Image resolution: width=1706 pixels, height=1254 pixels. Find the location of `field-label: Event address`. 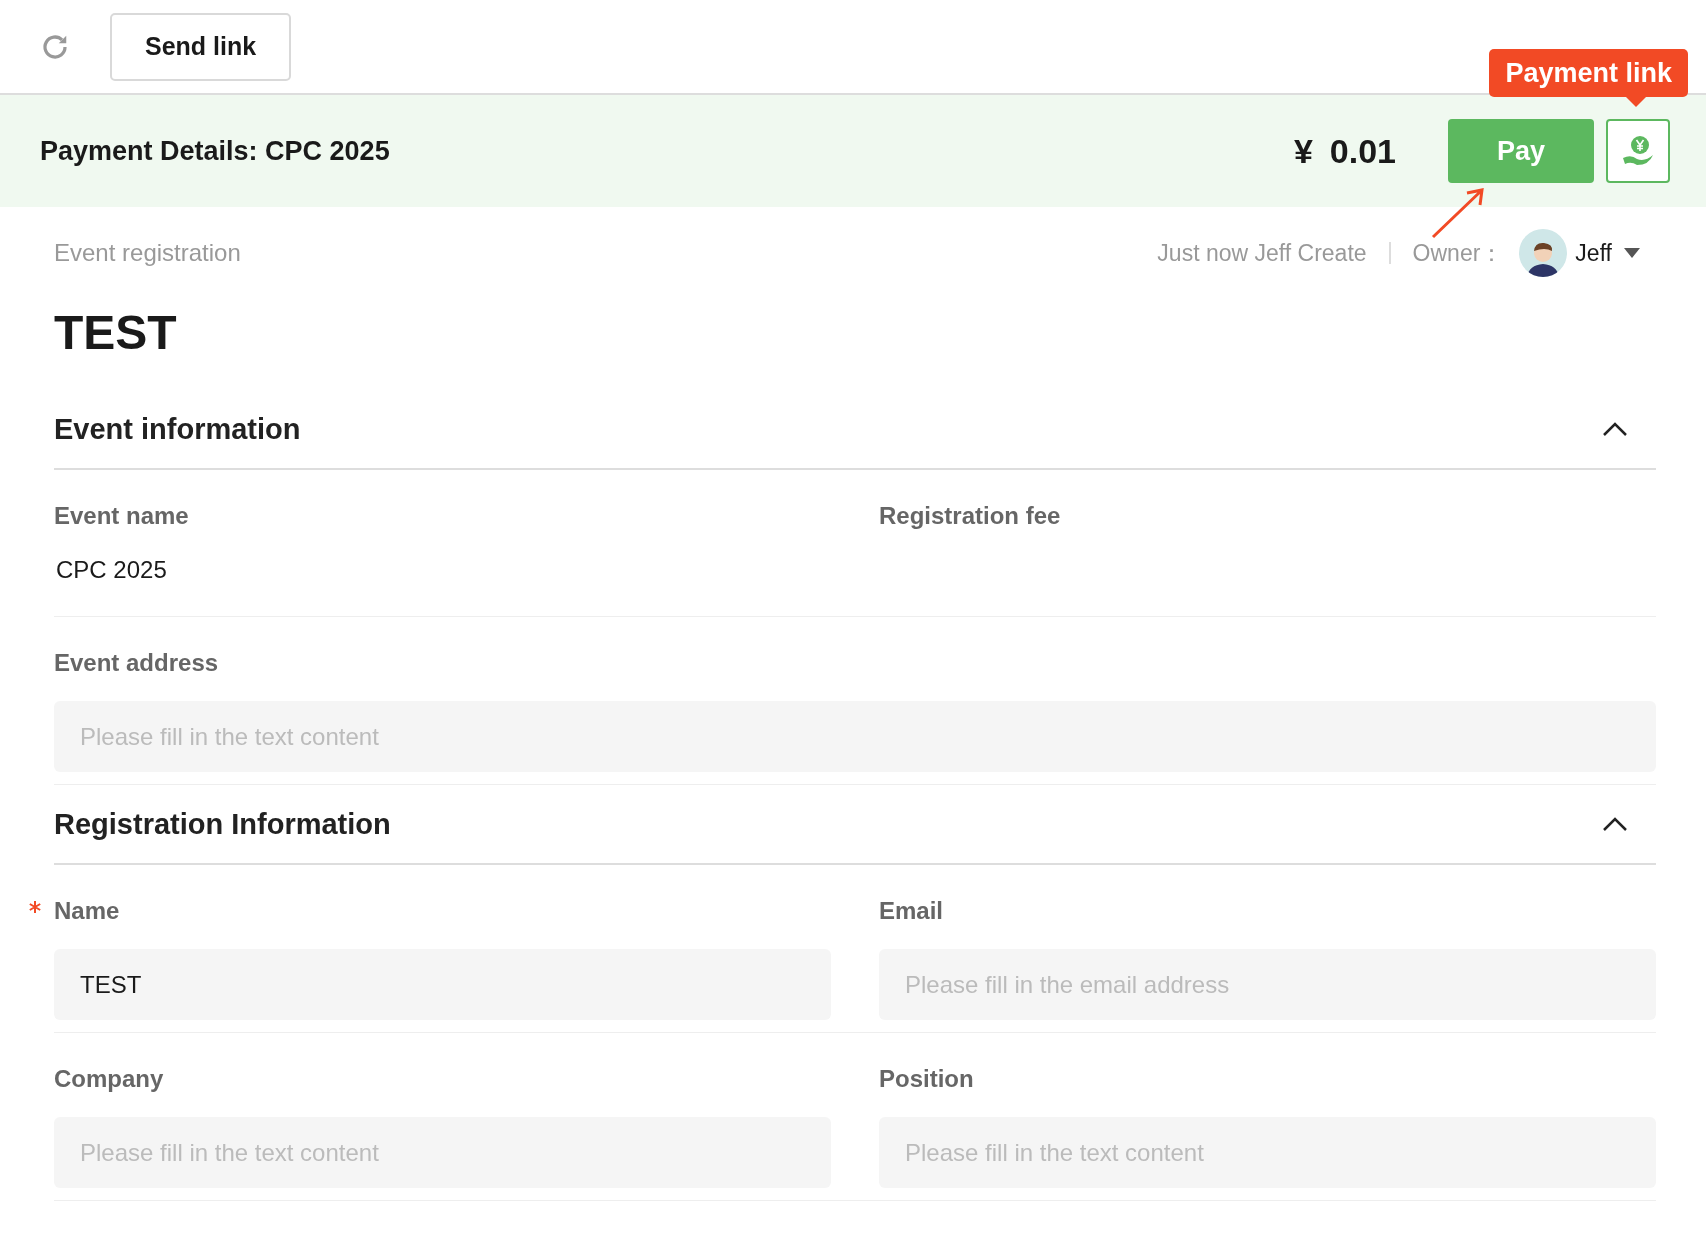

field-label: Event address is located at coordinates (137, 663).